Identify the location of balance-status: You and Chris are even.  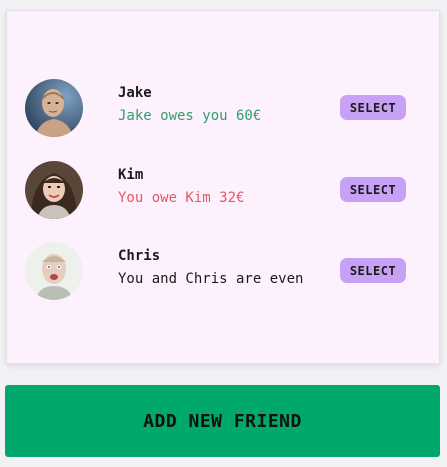
(211, 279).